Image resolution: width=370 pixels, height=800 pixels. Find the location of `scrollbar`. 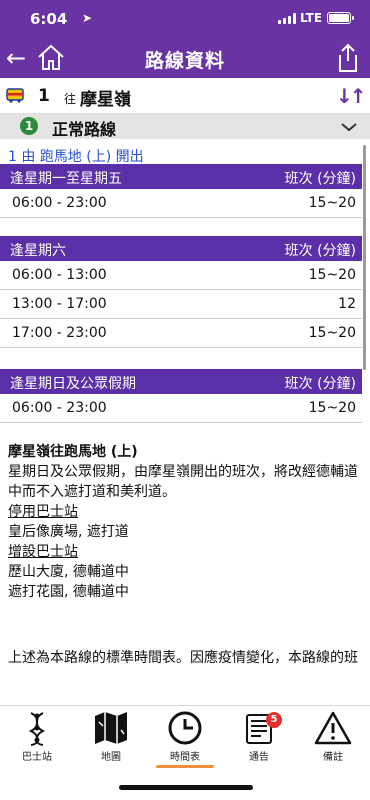

scrollbar is located at coordinates (364, 257).